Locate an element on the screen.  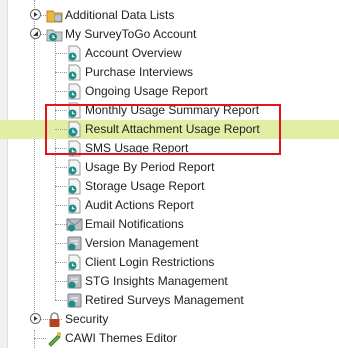
tree-item-label: Storage Usage Report is located at coordinates (145, 186).